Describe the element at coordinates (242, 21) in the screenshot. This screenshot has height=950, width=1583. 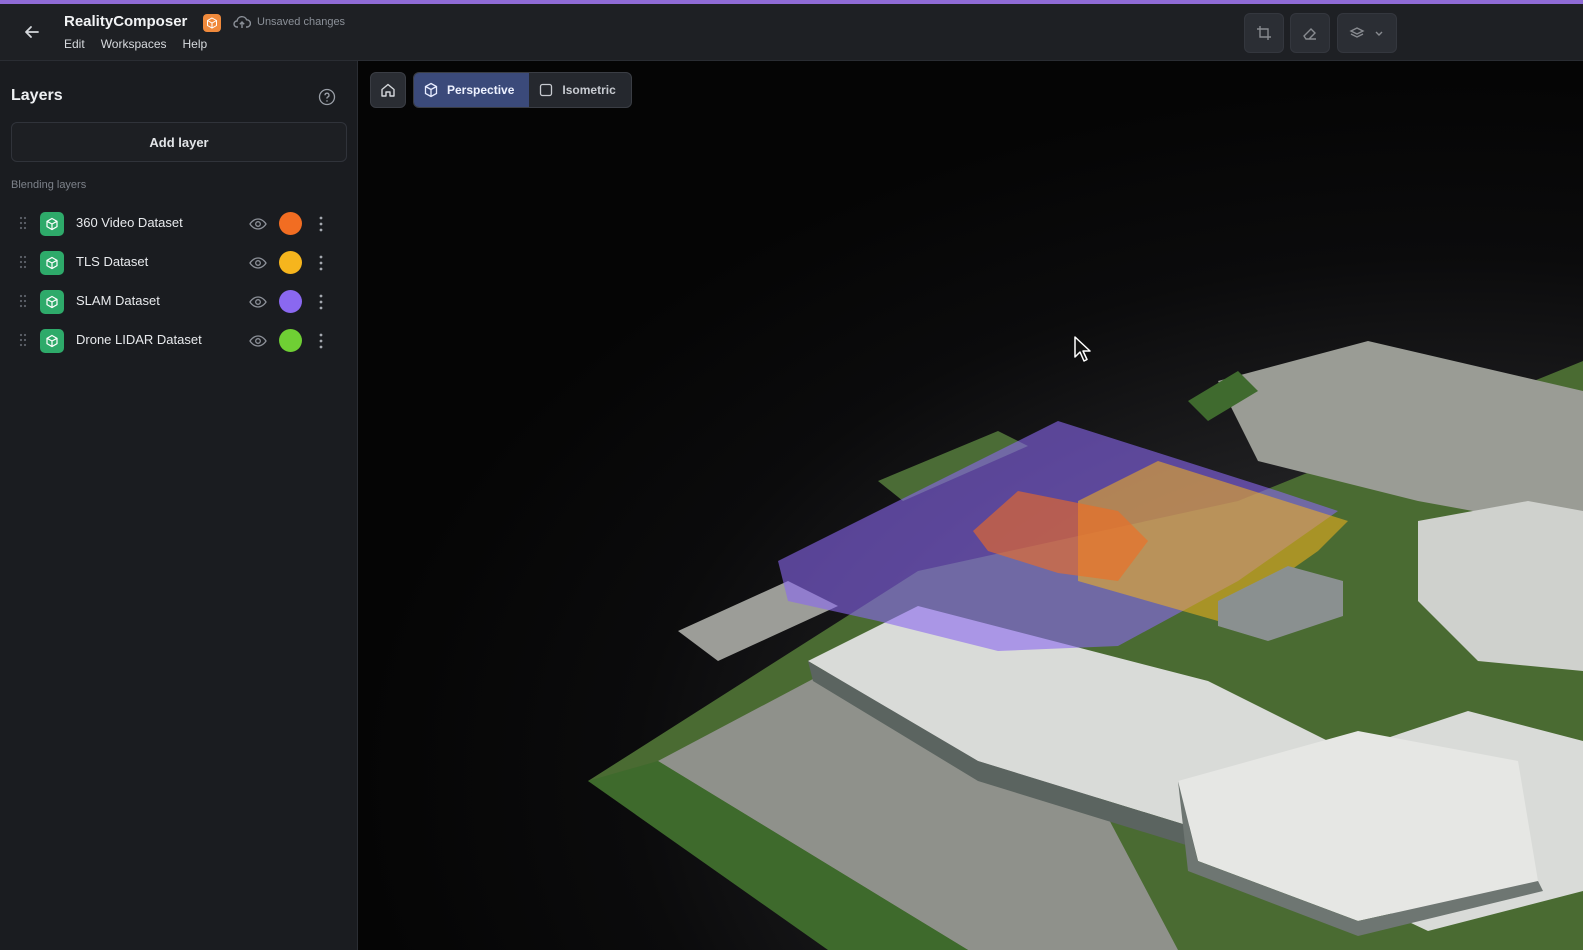
I see `cloud-upload-icon` at that location.